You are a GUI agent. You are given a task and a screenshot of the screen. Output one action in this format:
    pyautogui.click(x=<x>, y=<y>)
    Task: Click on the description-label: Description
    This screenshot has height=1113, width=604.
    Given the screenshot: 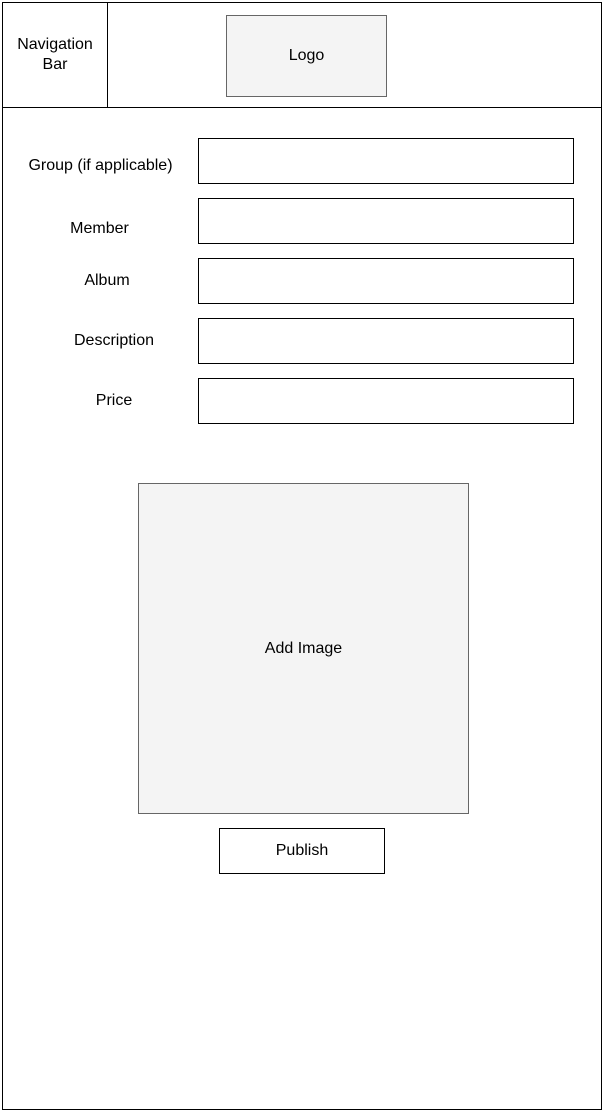 What is the action you would take?
    pyautogui.click(x=114, y=340)
    